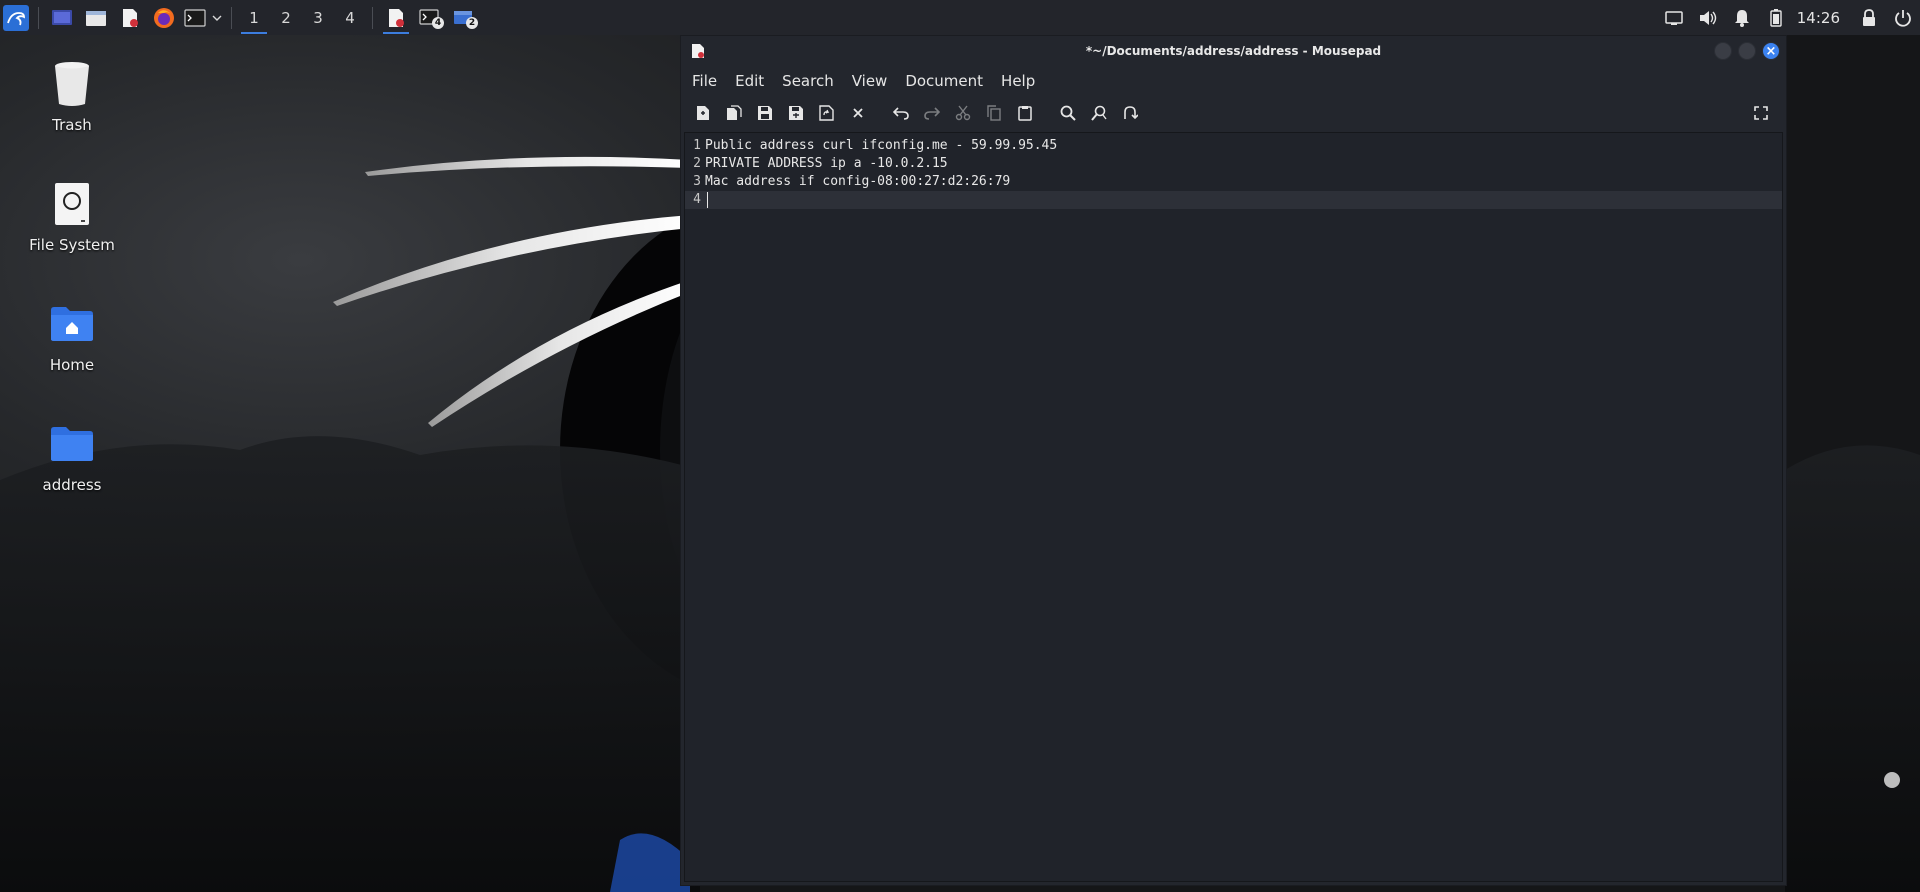  I want to click on taskbar-file-manager: 2, so click(464, 17).